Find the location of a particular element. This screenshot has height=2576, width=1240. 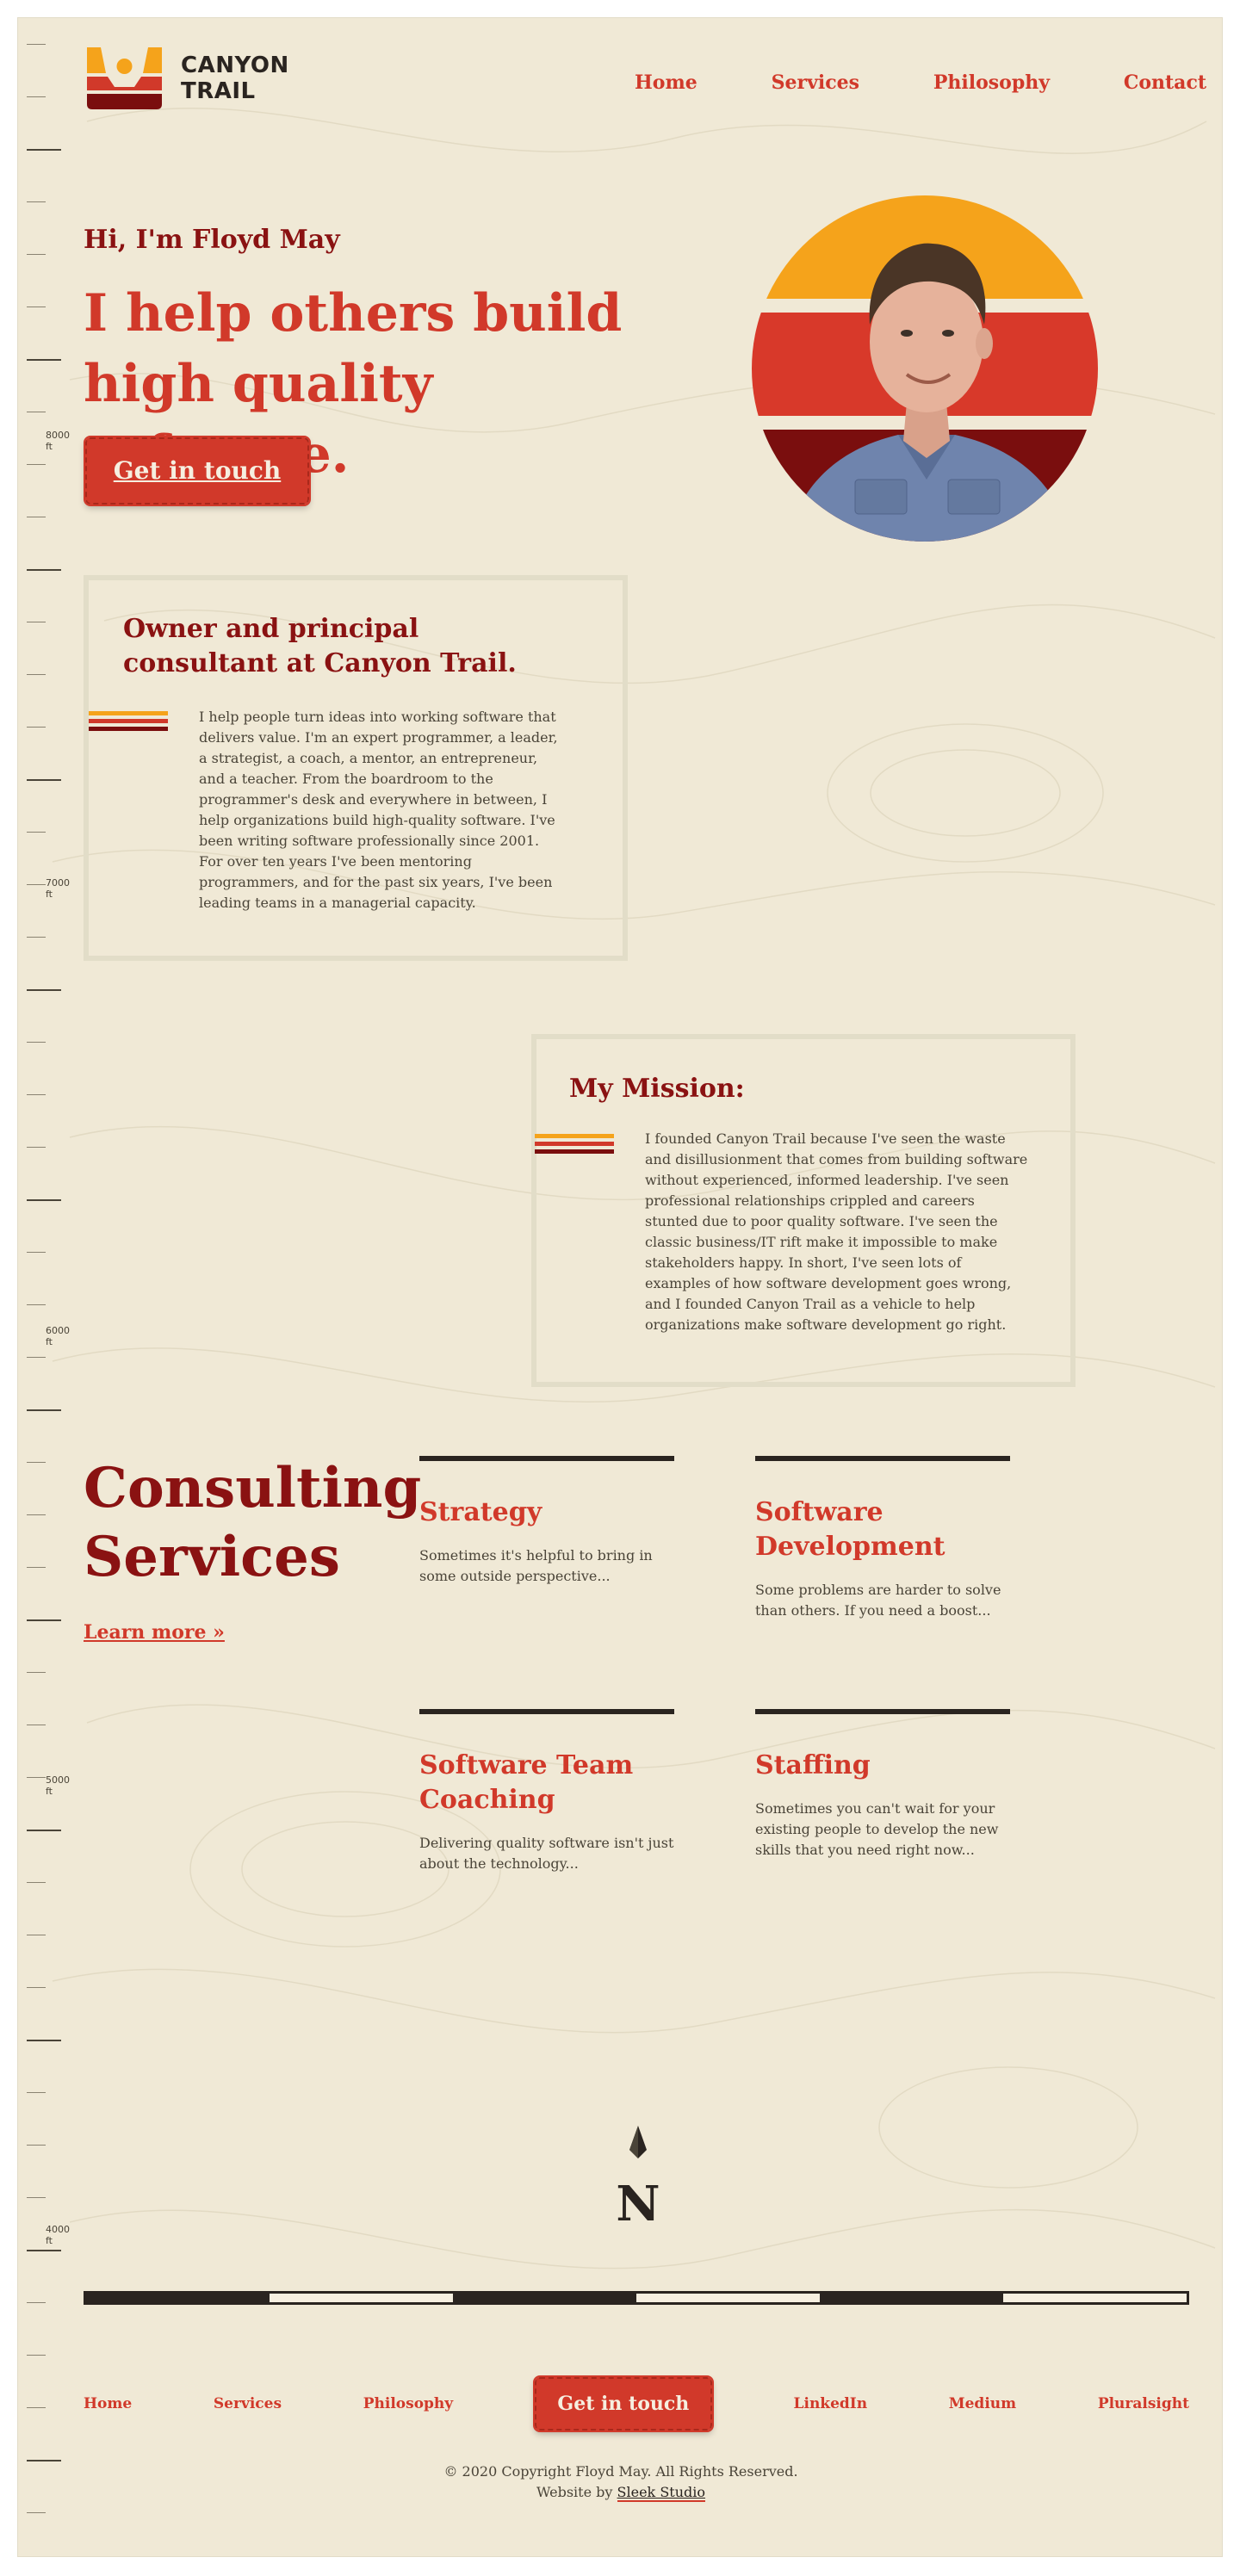

portrait-photo is located at coordinates (925, 369).